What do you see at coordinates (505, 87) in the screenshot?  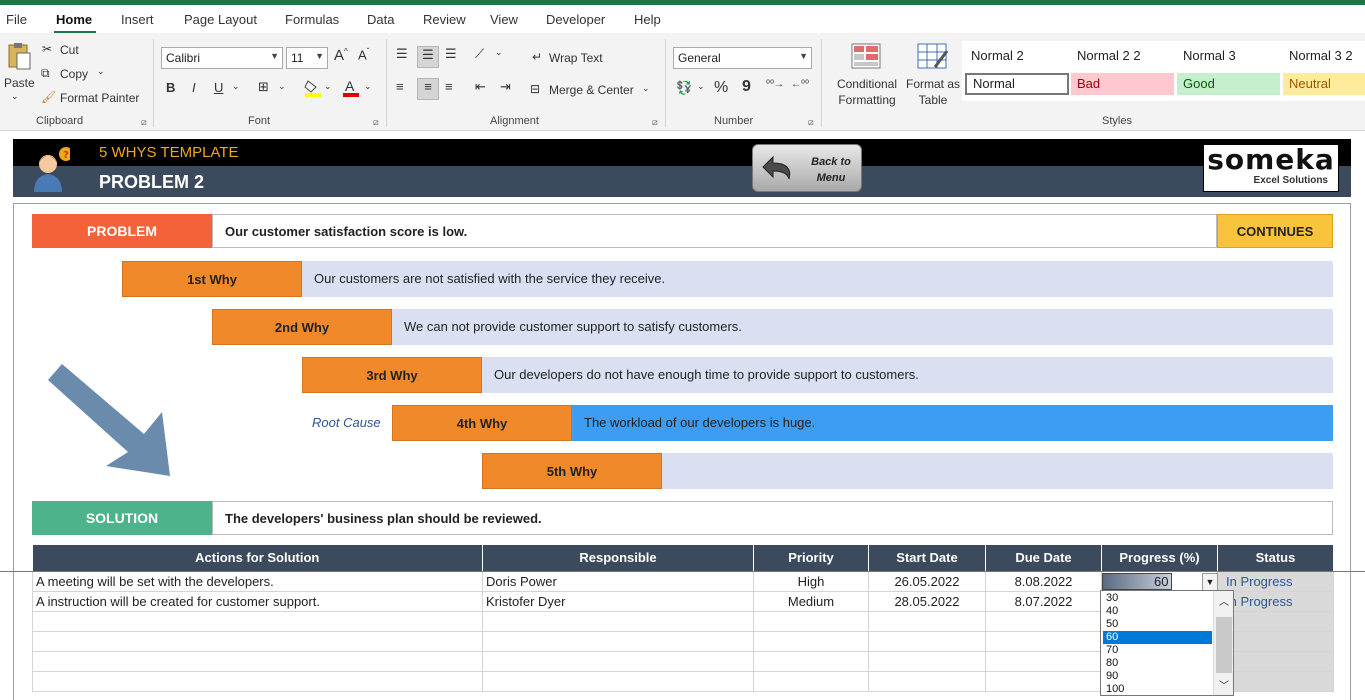 I see `increase-indent-icon: ⇥` at bounding box center [505, 87].